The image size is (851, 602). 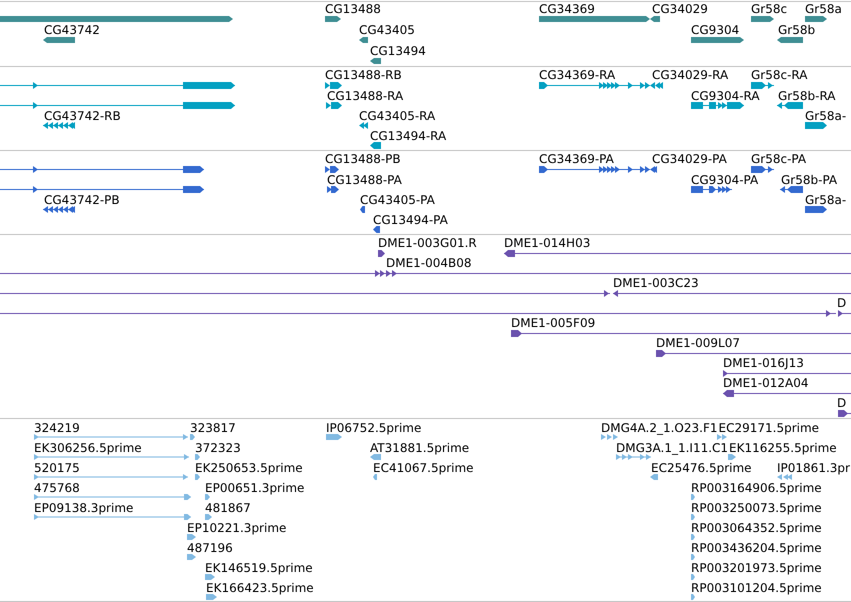 I want to click on transcript-label: CG13488-RB, so click(x=363, y=75).